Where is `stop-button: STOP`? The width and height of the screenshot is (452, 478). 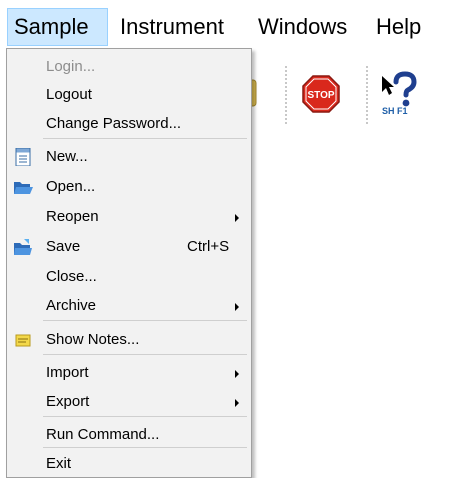 stop-button: STOP is located at coordinates (321, 94).